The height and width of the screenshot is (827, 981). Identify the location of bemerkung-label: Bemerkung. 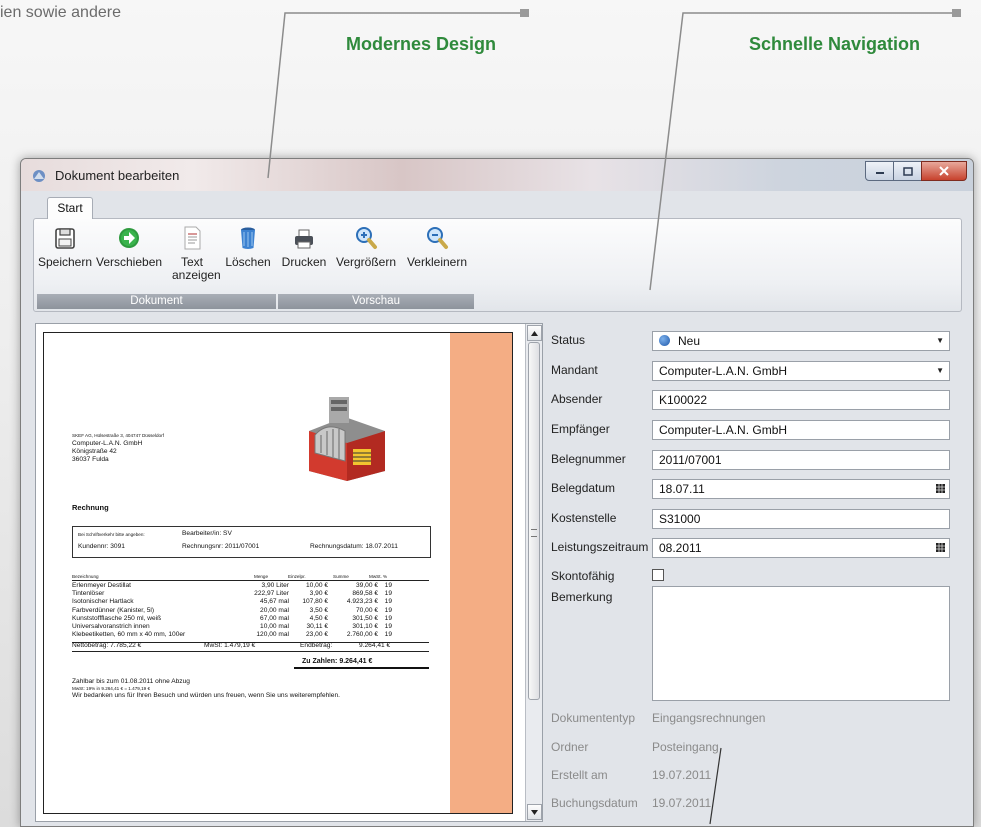
(582, 597).